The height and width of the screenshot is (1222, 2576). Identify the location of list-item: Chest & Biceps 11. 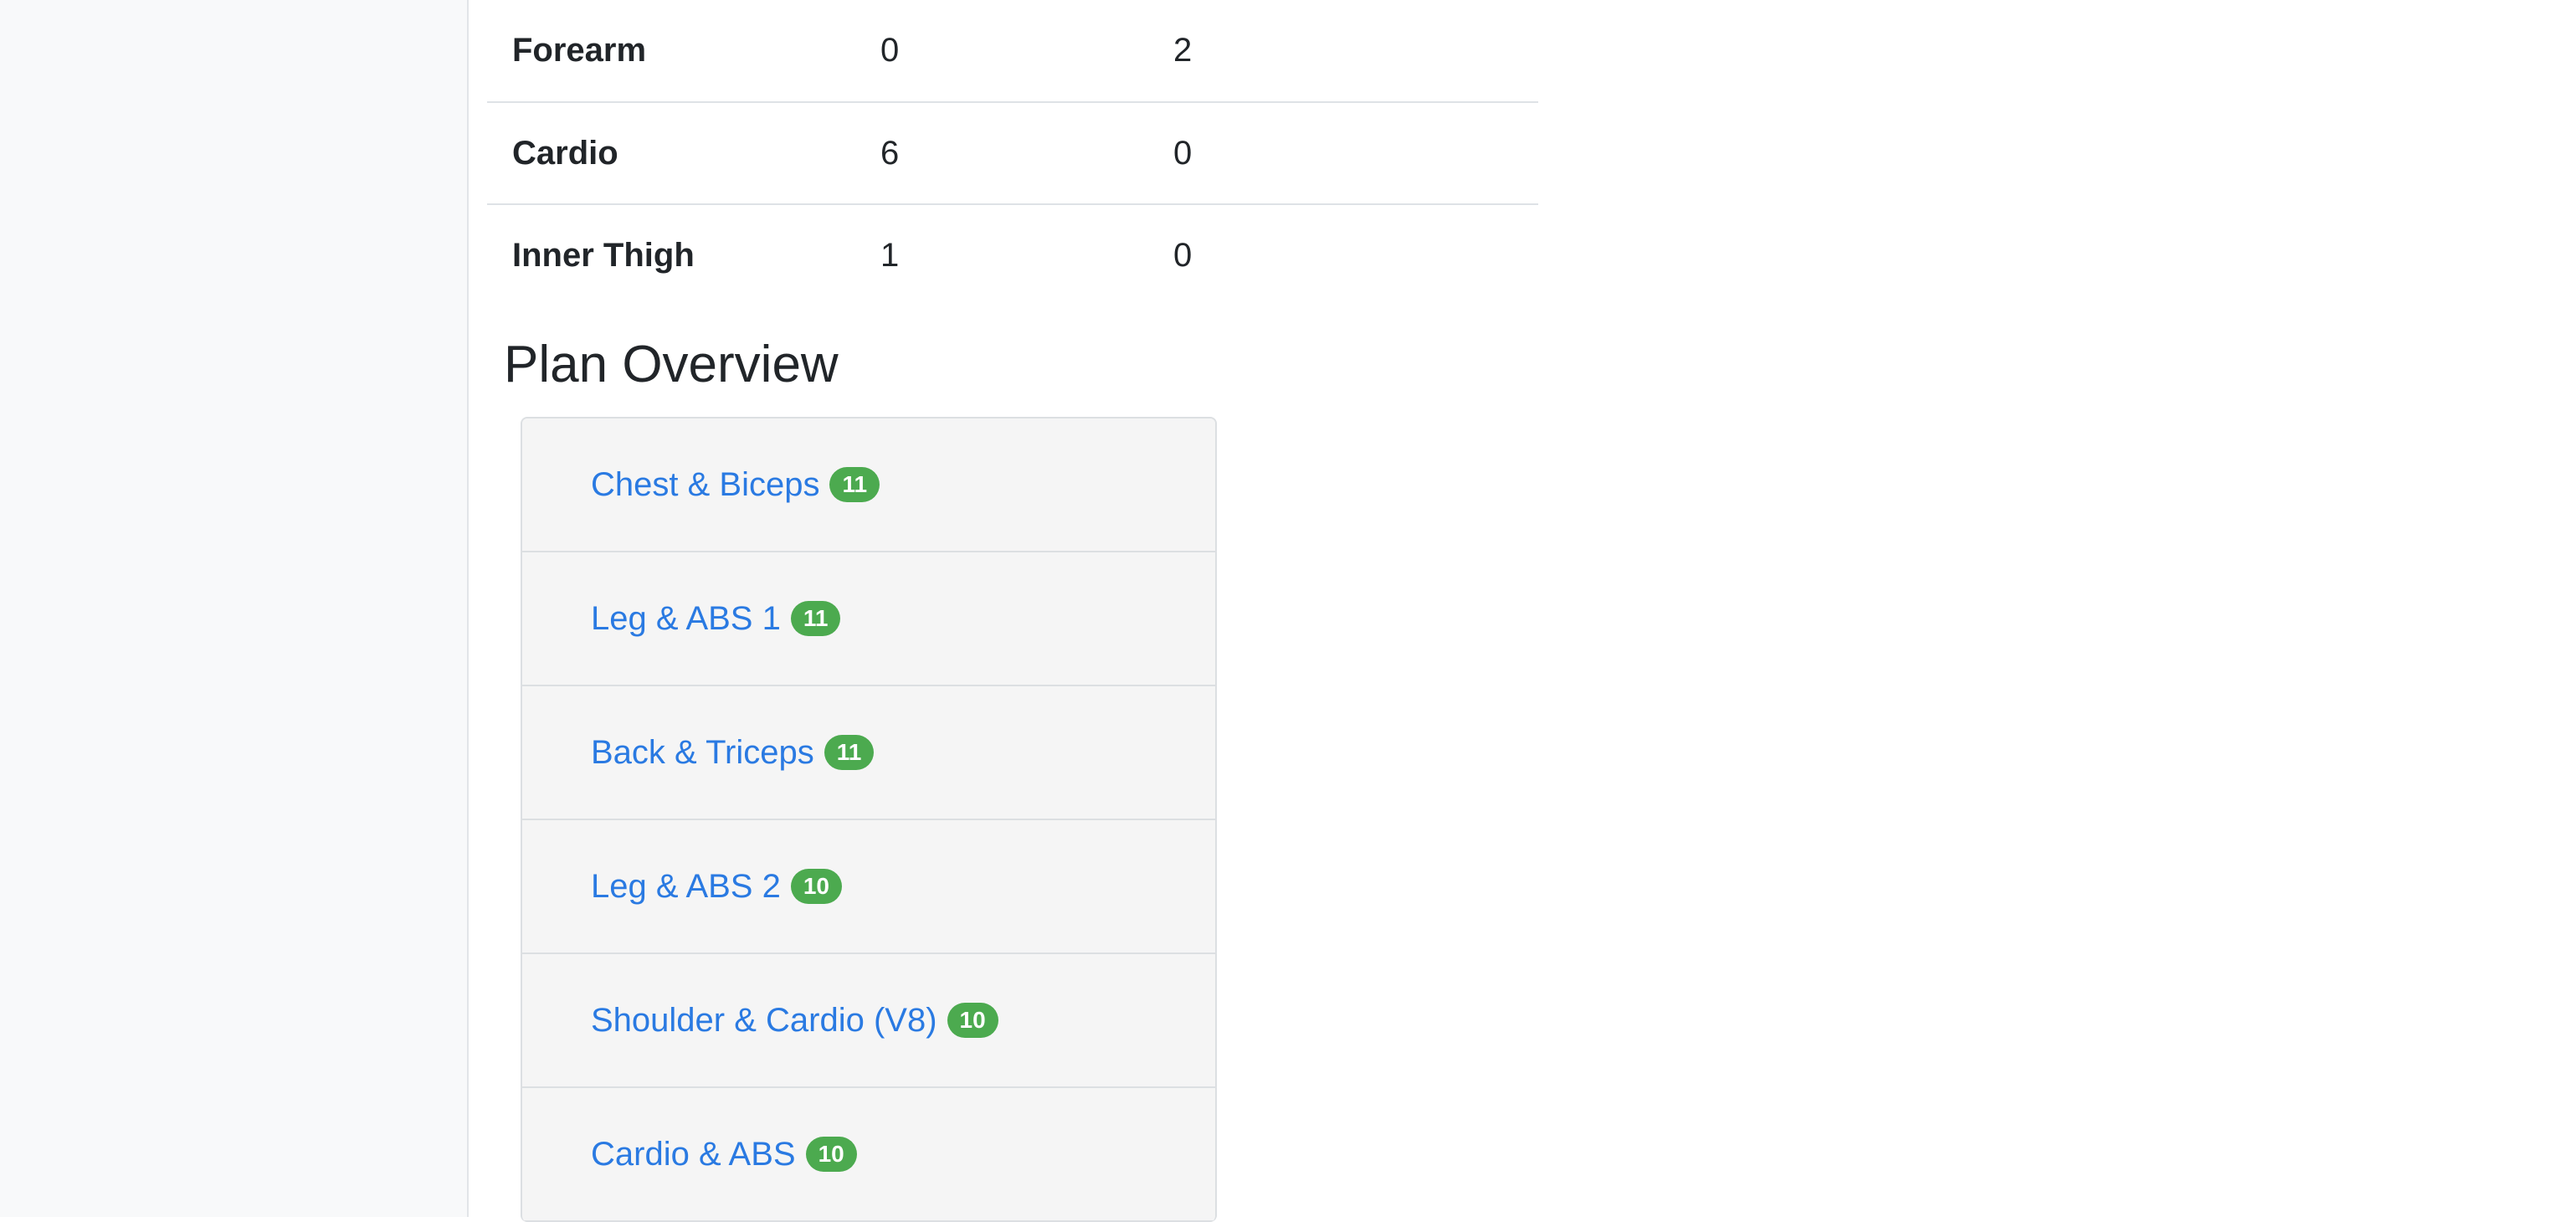
(868, 485).